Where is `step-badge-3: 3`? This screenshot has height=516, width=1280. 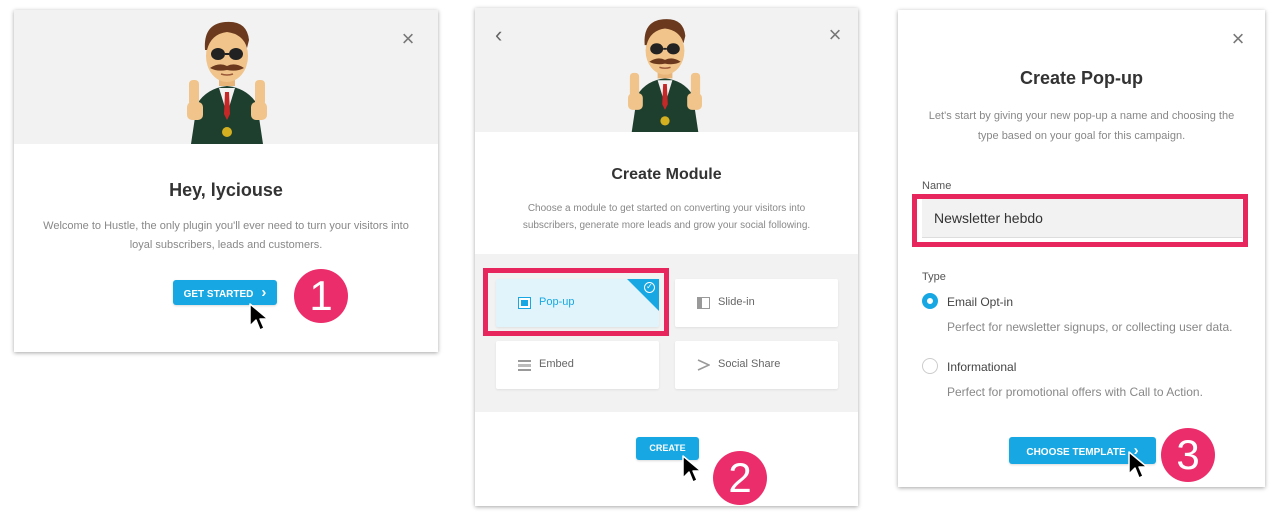 step-badge-3: 3 is located at coordinates (1188, 455).